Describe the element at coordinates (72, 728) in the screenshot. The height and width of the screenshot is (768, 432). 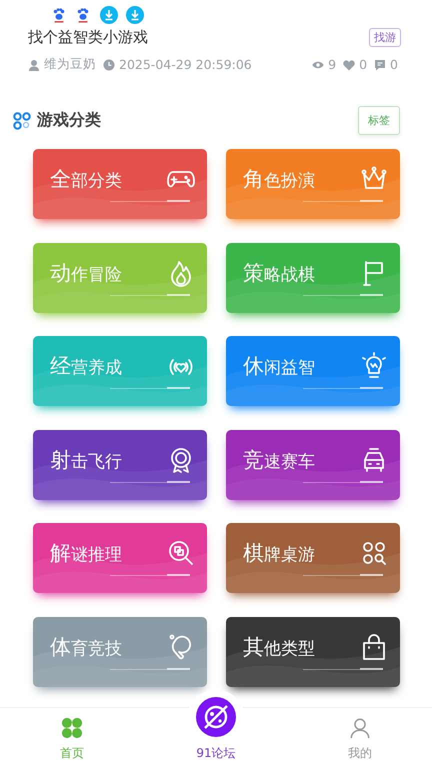
I see `home-icon` at that location.